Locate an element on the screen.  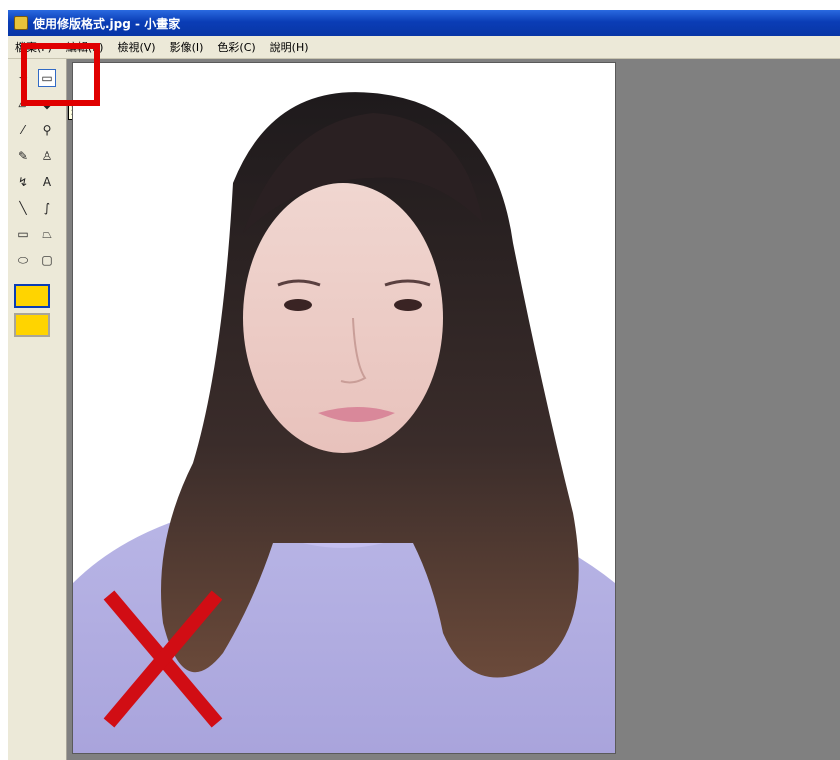
magnifier-icon: ⚲ is located at coordinates (47, 130).